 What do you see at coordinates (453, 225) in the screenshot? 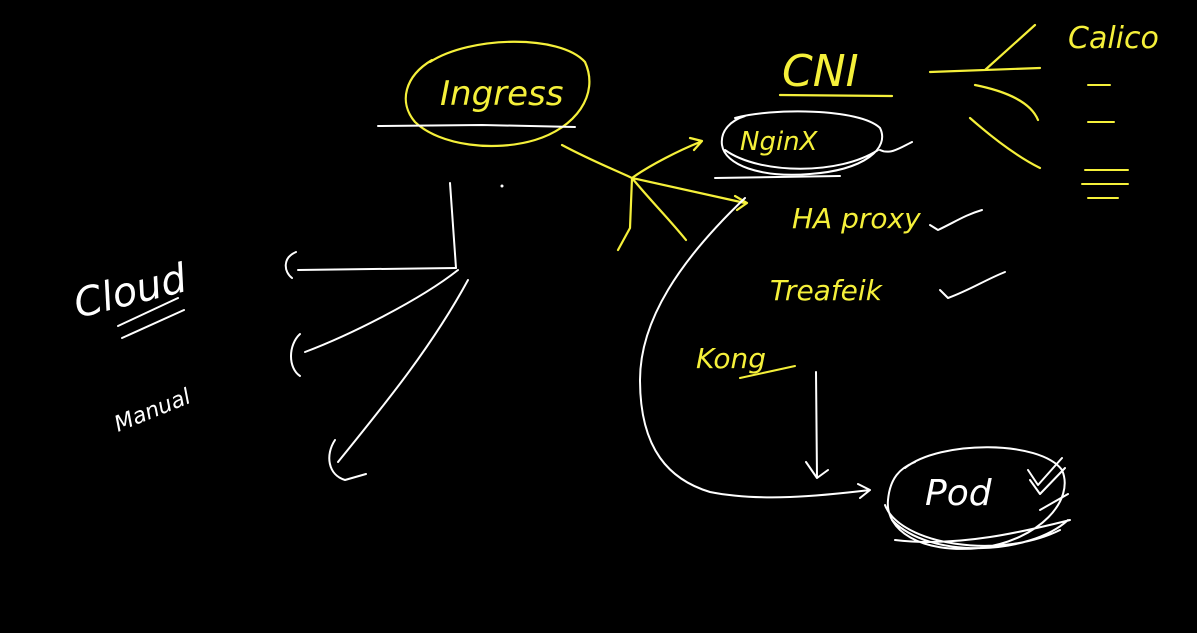
I see `ingress-stem-vertical` at bounding box center [453, 225].